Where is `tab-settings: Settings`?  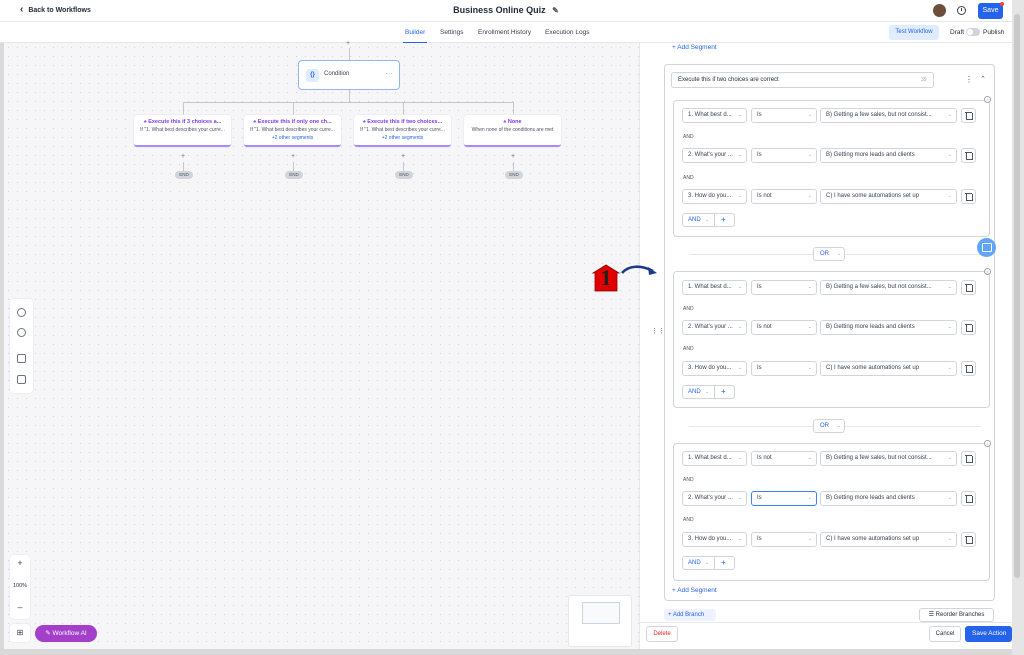
tab-settings: Settings is located at coordinates (452, 32).